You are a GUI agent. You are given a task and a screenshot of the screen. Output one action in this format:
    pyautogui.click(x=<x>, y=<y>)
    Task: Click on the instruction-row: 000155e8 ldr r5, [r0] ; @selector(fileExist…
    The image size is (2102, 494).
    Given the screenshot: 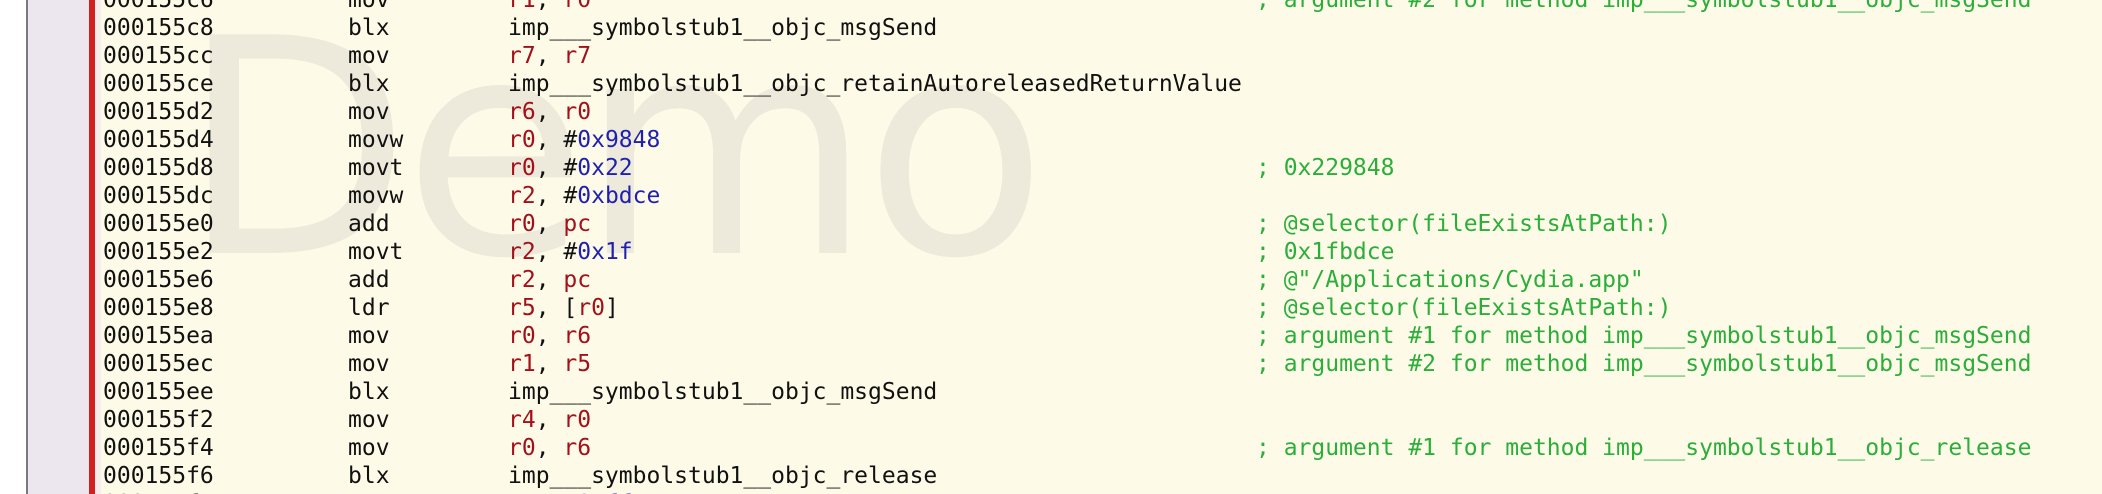 What is the action you would take?
    pyautogui.click(x=1051, y=308)
    